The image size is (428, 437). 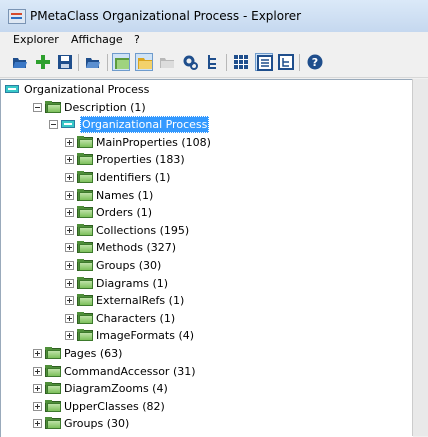 I want to click on tree-node-label: Groups (30), so click(x=97, y=424).